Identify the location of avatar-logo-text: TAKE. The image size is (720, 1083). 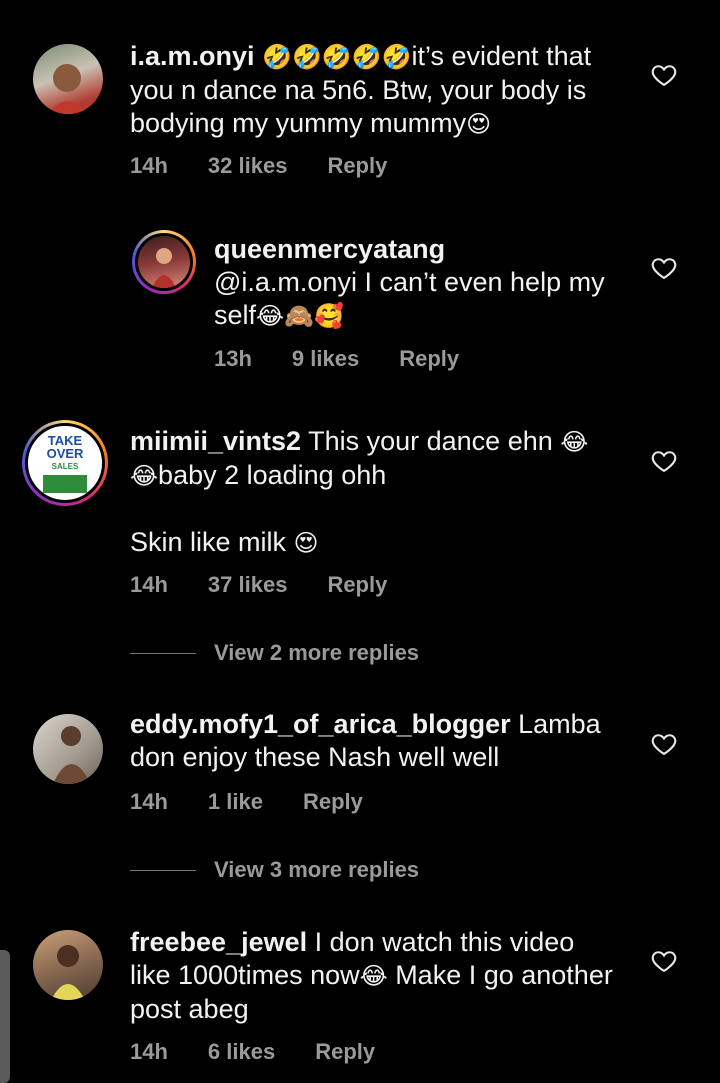
(65, 440).